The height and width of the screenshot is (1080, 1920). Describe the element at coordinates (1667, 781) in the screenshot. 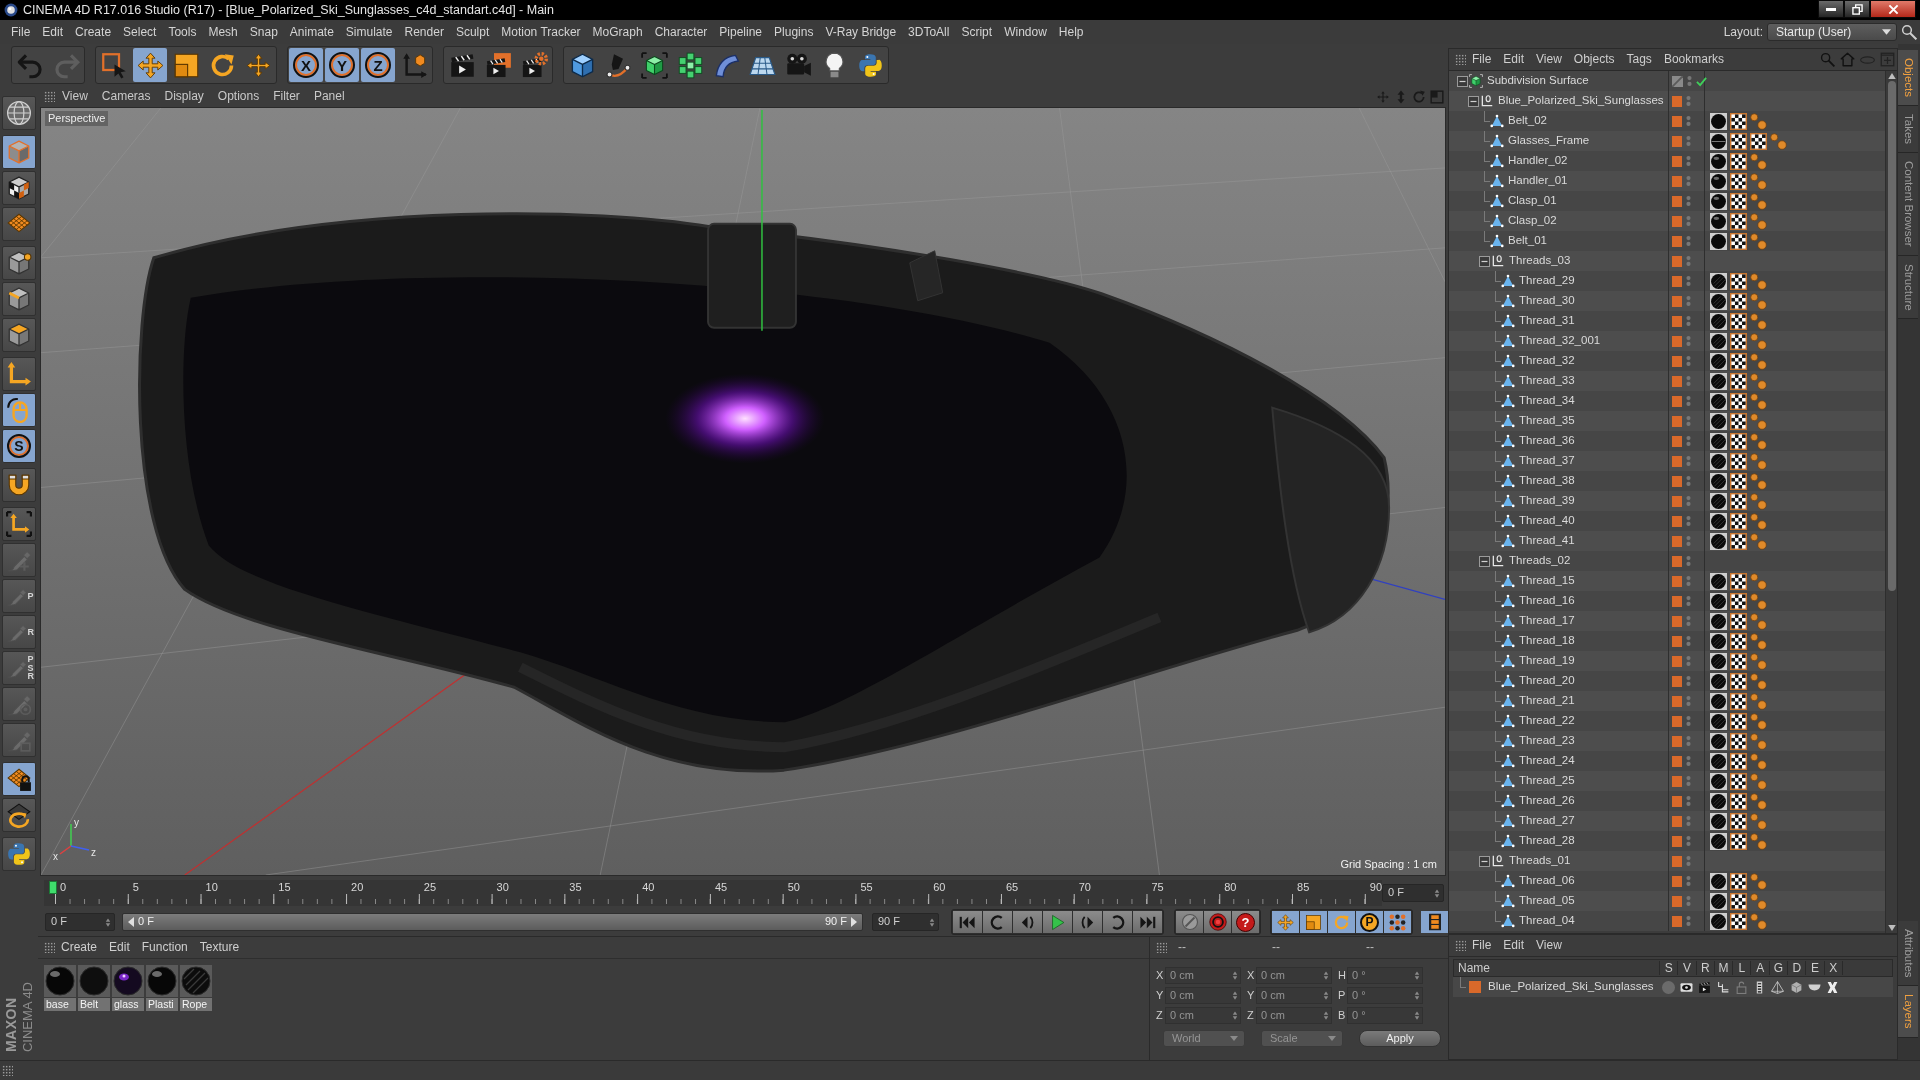

I see `object-row: Thread_25` at that location.